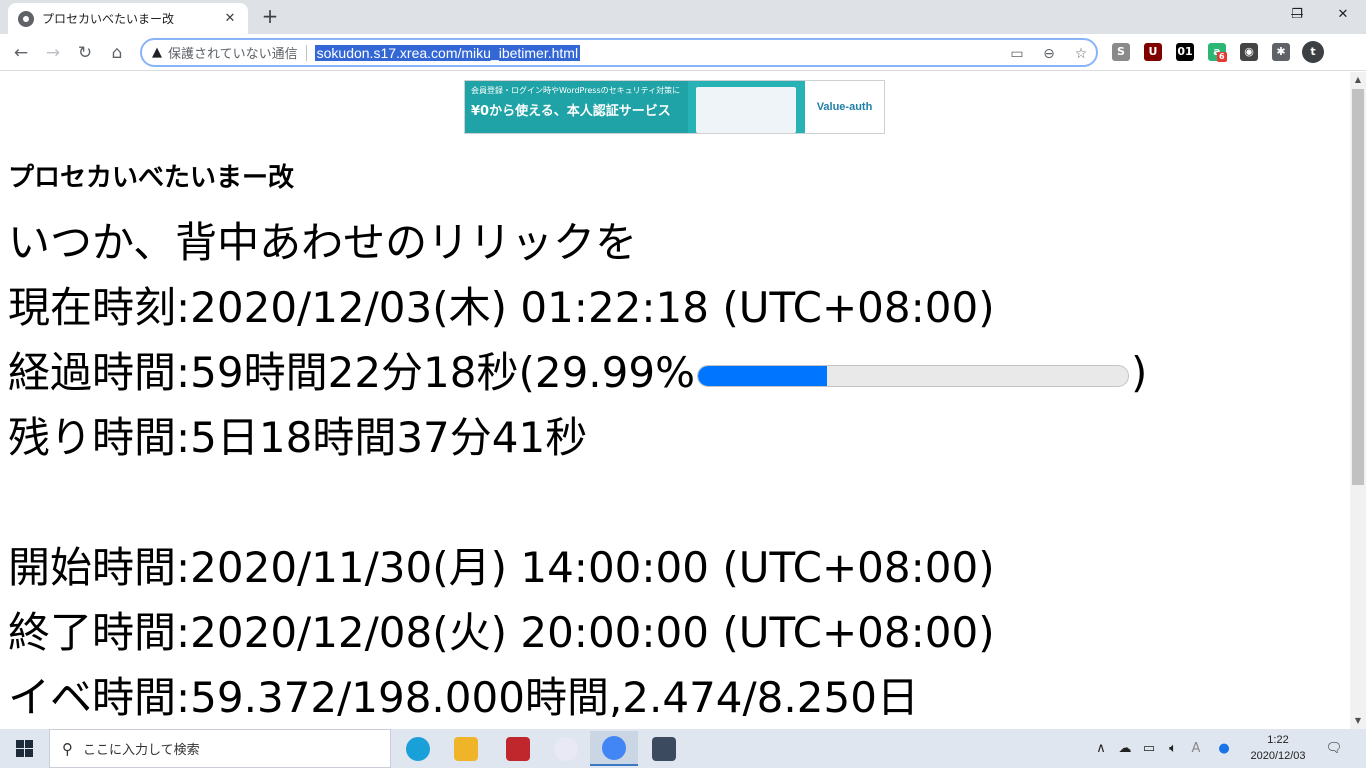 This screenshot has height=768, width=1366. I want to click on battery-icon: ▭, so click(1149, 748).